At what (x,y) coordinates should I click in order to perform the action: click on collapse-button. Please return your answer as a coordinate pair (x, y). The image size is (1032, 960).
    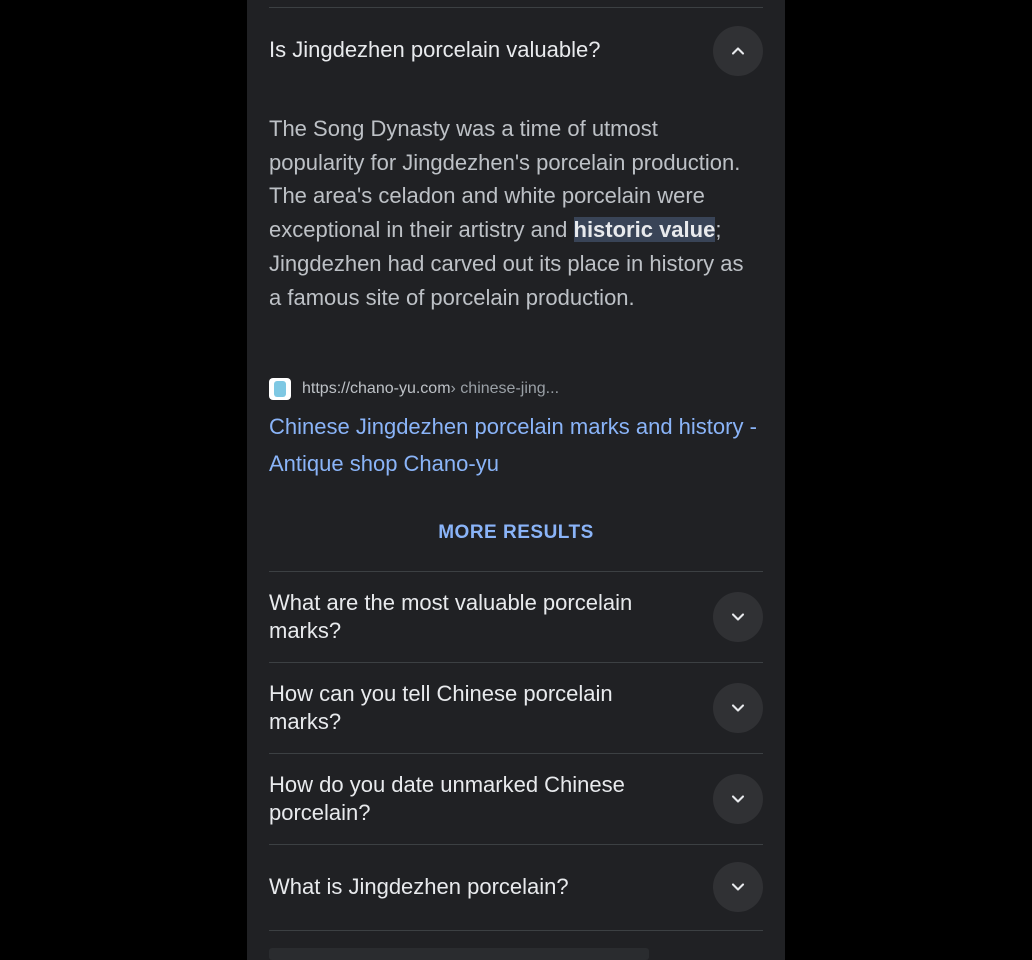
    Looking at the image, I should click on (738, 51).